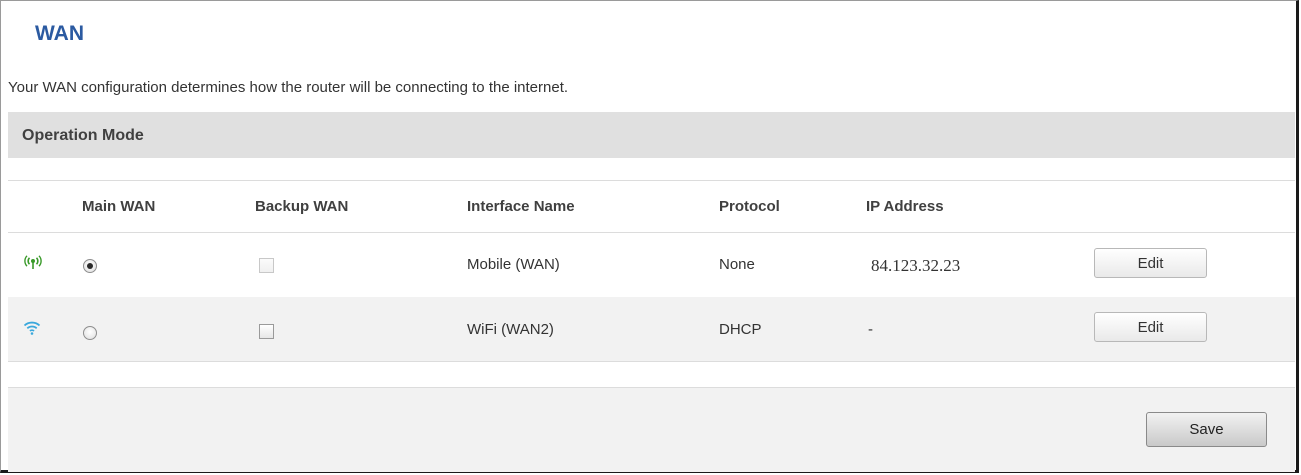 The width and height of the screenshot is (1301, 475). I want to click on page-title: WAN, so click(59, 33).